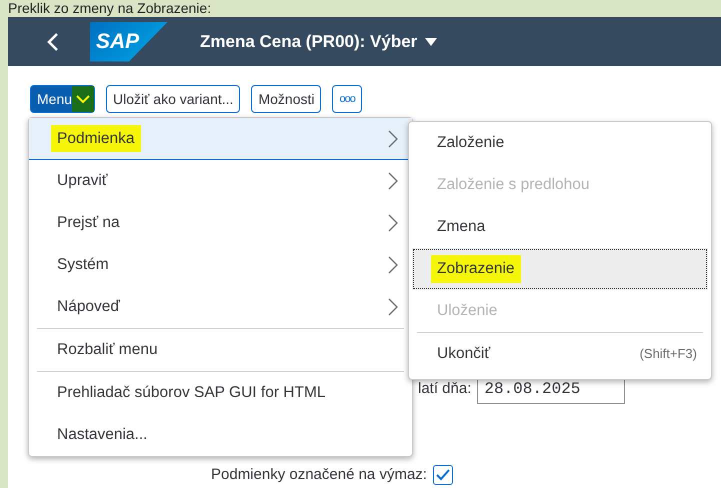  Describe the element at coordinates (220, 350) in the screenshot. I see `menu-item: Rozbaliť menu` at that location.